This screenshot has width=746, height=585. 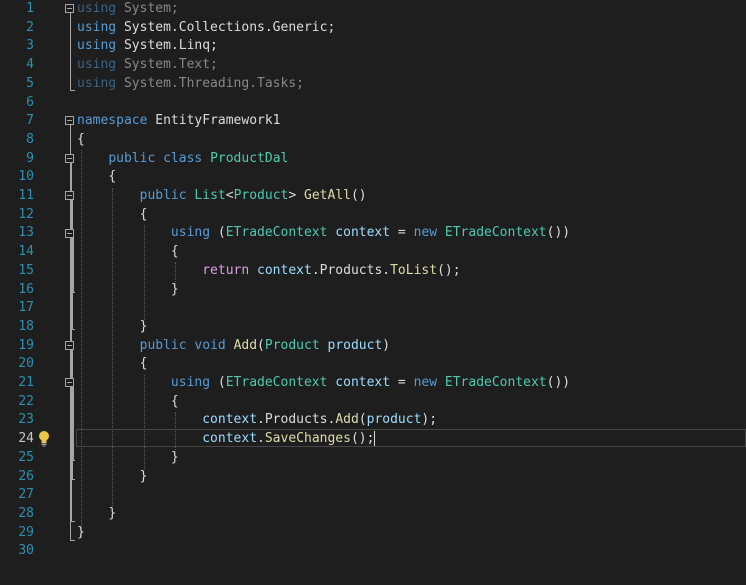 I want to click on namespace-ref: System.Threading.Tasks;, so click(x=210, y=83).